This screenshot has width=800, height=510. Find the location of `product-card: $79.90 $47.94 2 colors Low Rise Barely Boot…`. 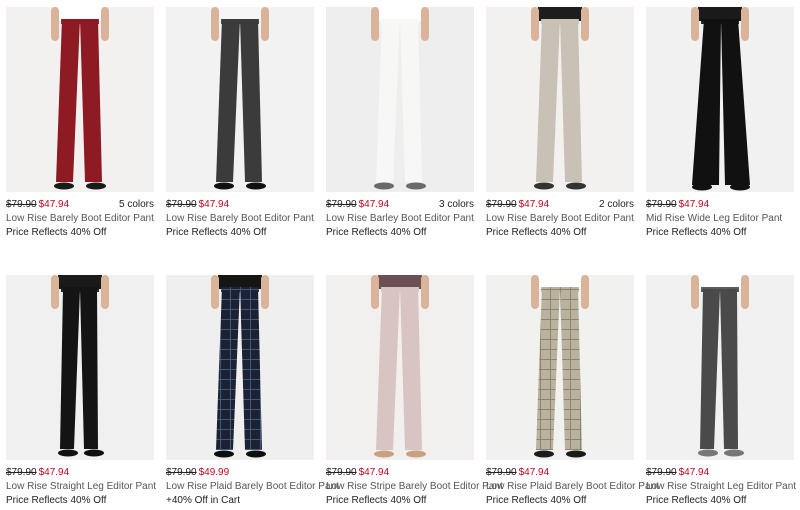

product-card: $79.90 $47.94 2 colors Low Rise Barely Boot… is located at coordinates (560, 123).